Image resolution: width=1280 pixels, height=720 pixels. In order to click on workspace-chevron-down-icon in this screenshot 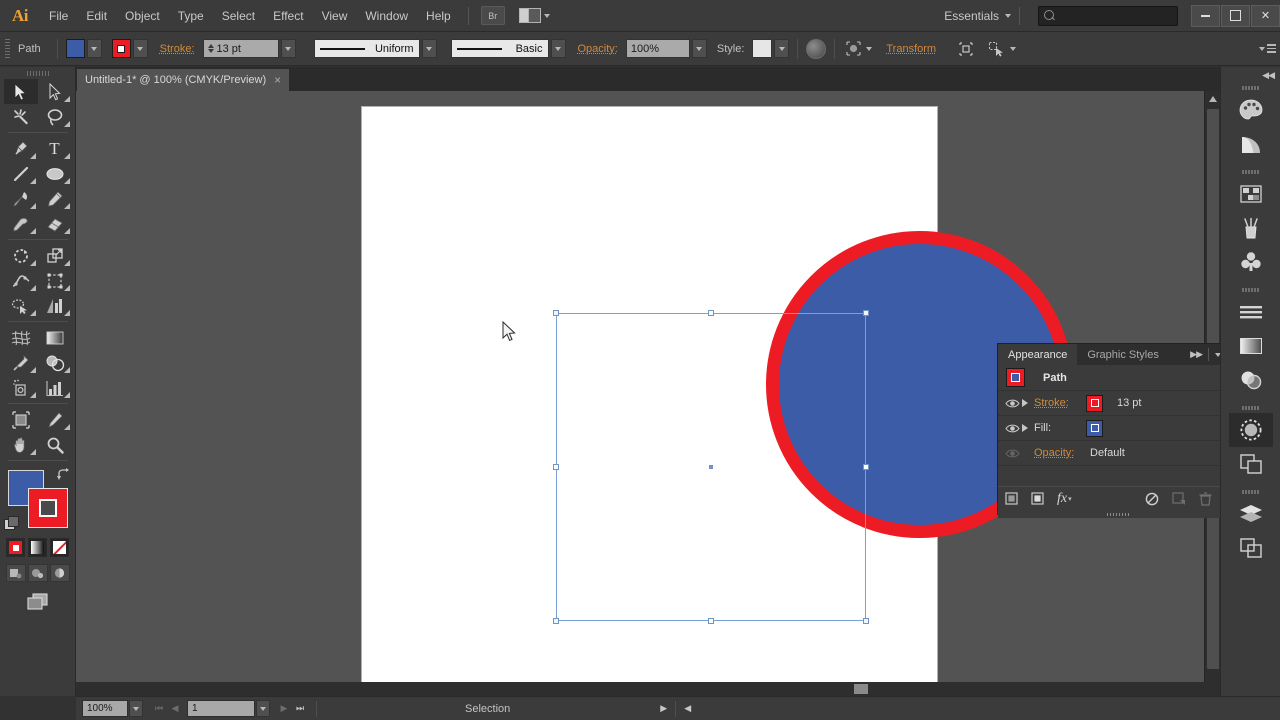, I will do `click(1008, 15)`.